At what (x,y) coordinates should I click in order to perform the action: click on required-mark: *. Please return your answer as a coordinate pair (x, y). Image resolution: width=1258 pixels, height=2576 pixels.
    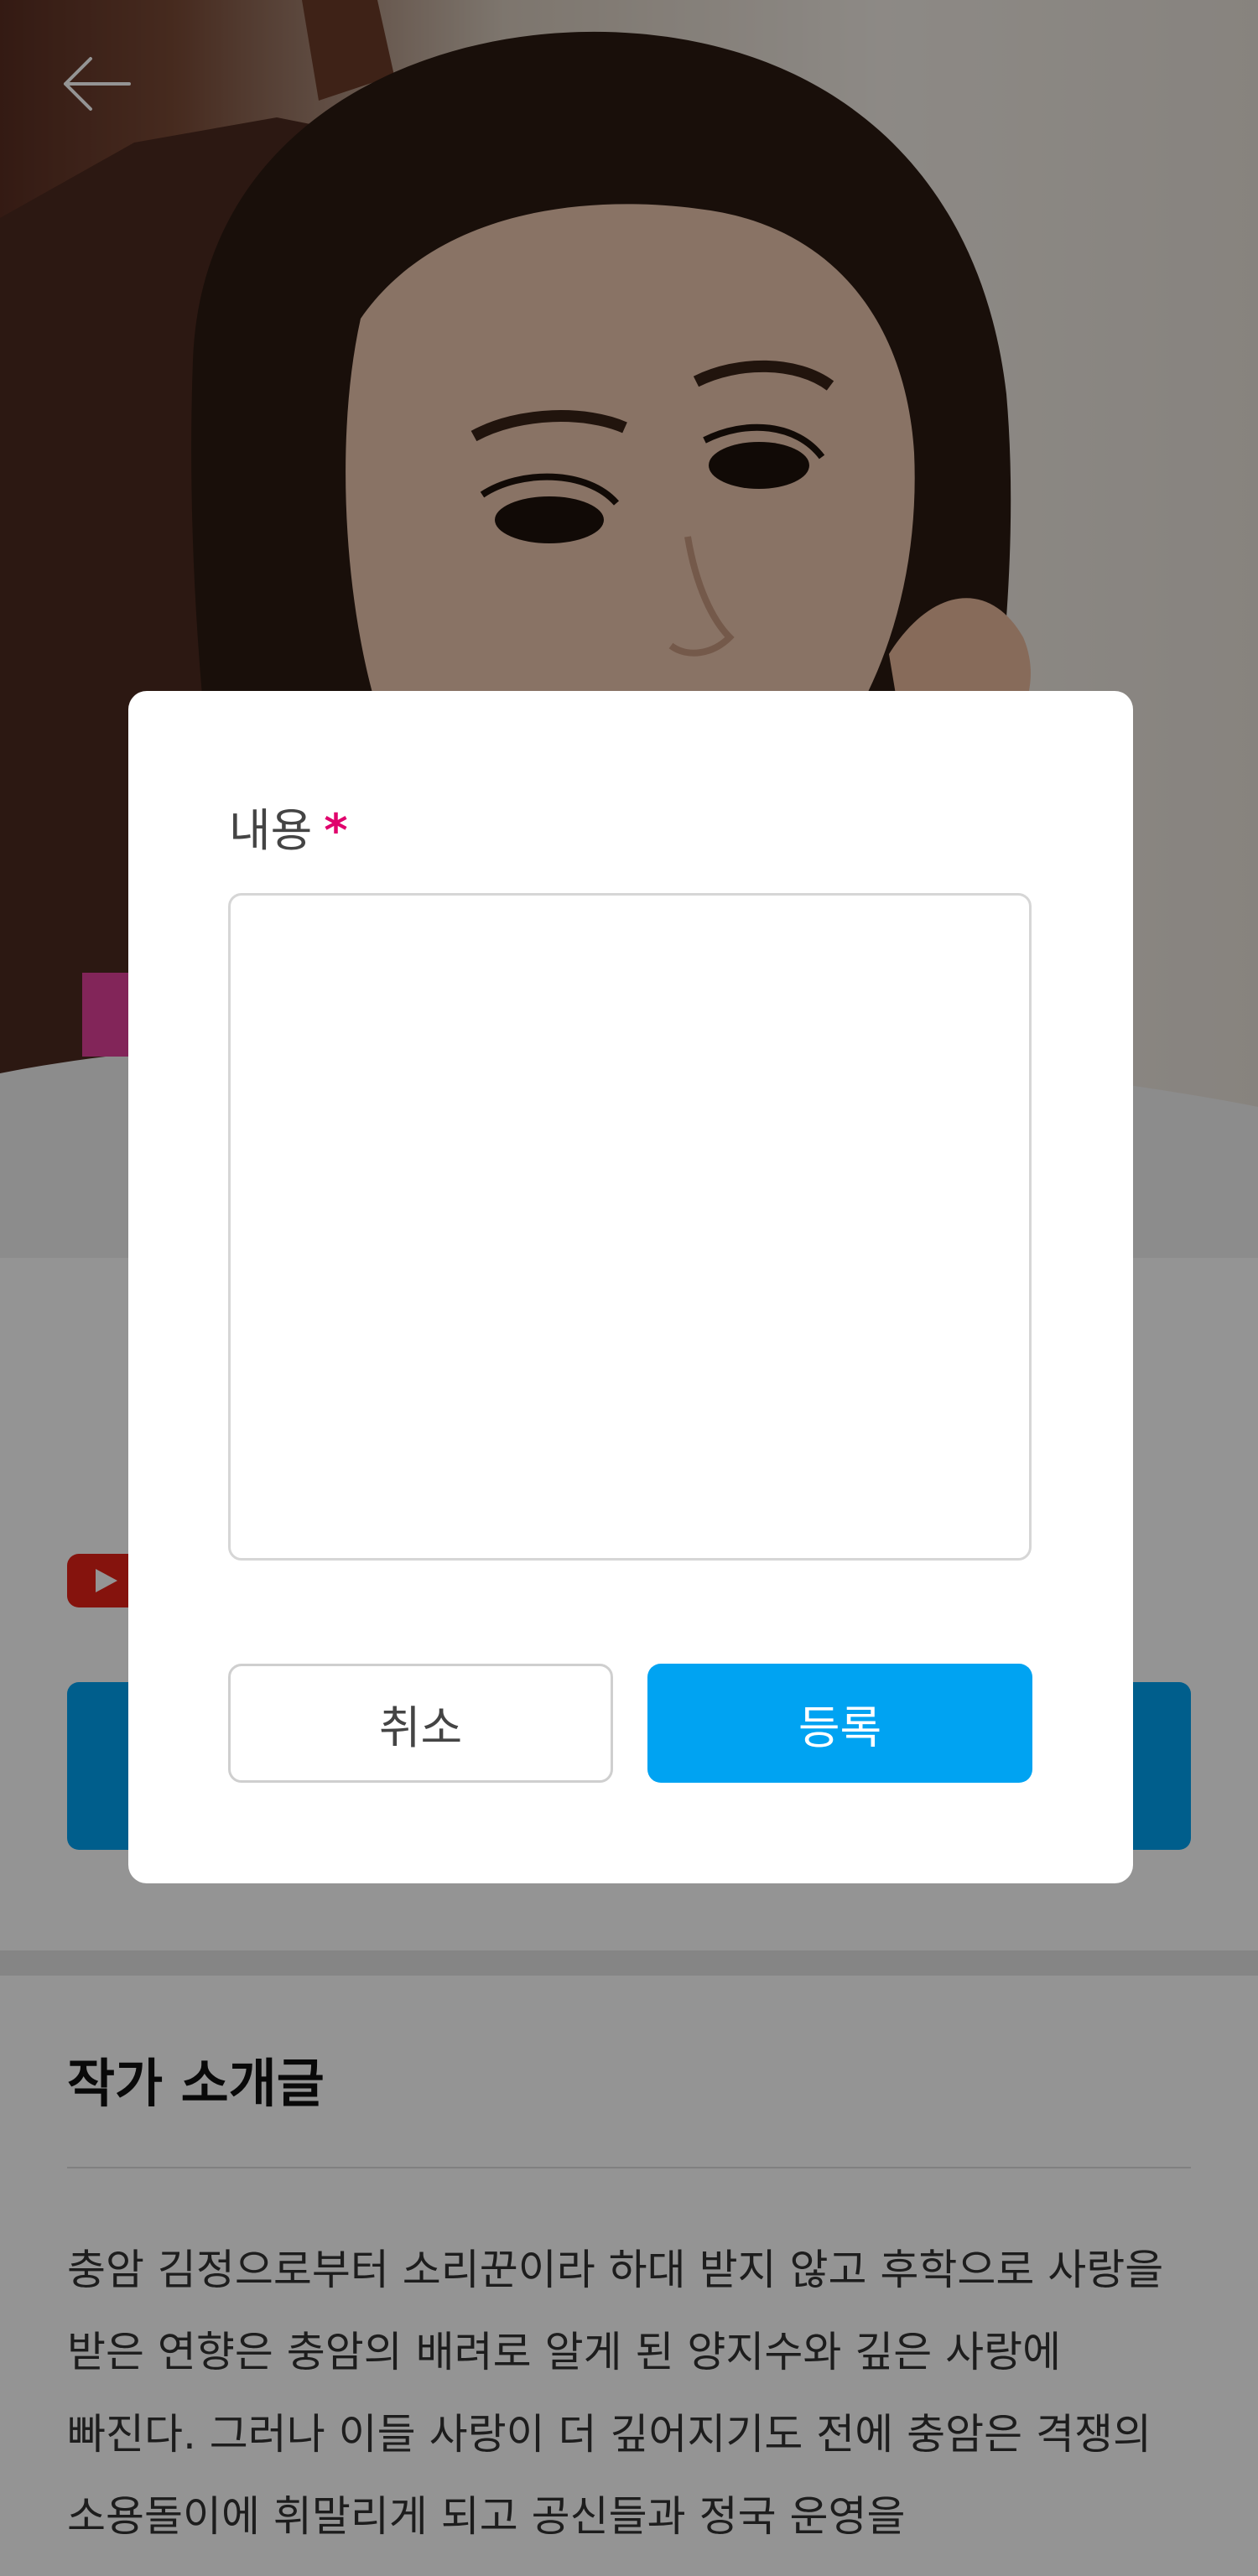
    Looking at the image, I should click on (336, 830).